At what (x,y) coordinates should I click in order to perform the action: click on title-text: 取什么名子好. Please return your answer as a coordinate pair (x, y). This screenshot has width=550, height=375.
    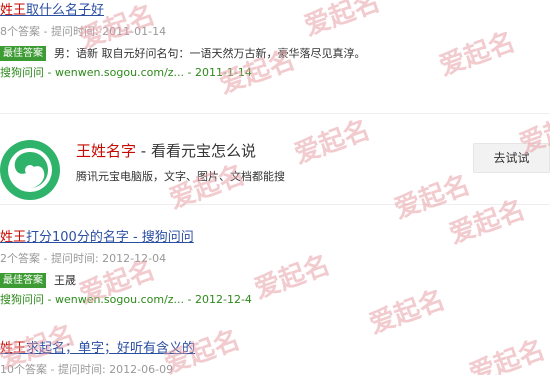
    Looking at the image, I should click on (65, 10).